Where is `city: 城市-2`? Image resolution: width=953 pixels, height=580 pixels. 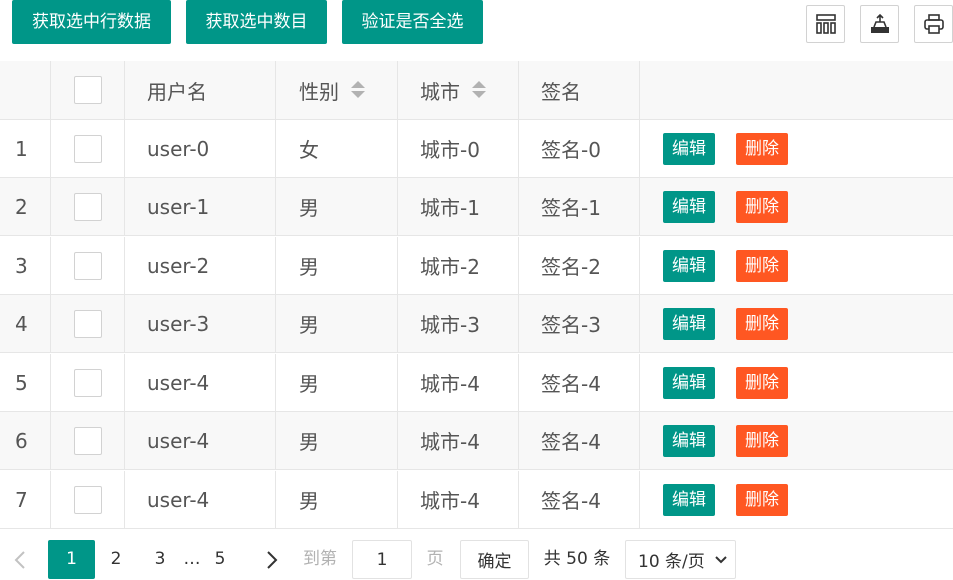
city: 城市-2 is located at coordinates (450, 267).